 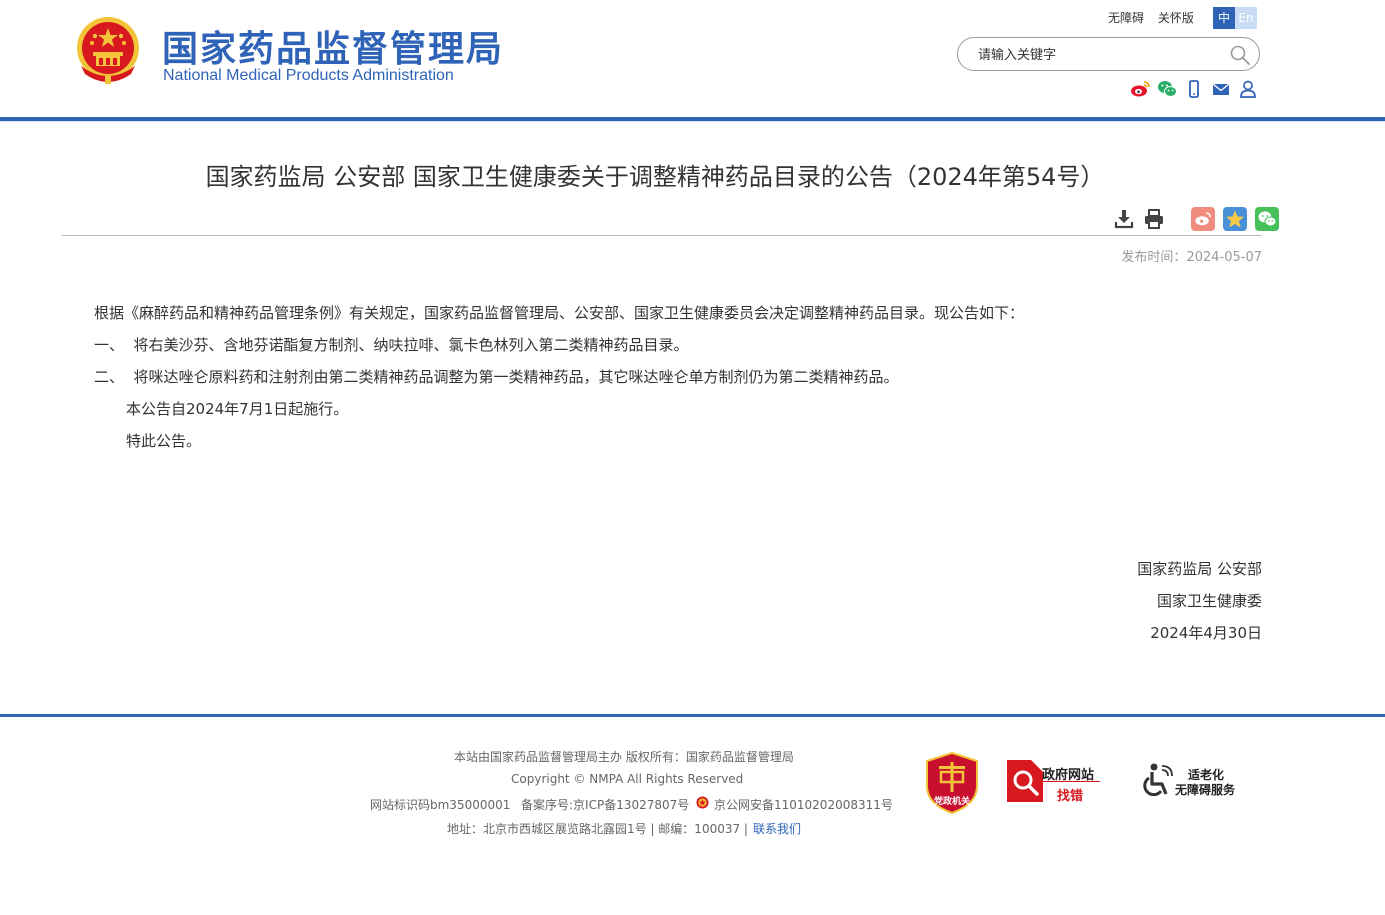 I want to click on elder-mode-link: 关怀版, so click(x=1176, y=18).